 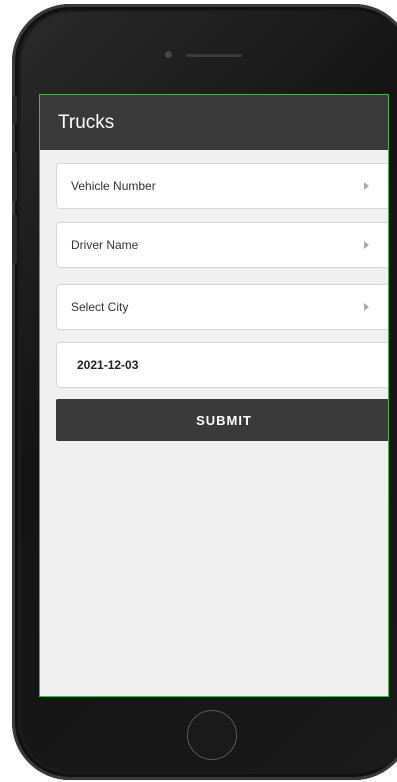 I want to click on home-button, so click(x=212, y=735).